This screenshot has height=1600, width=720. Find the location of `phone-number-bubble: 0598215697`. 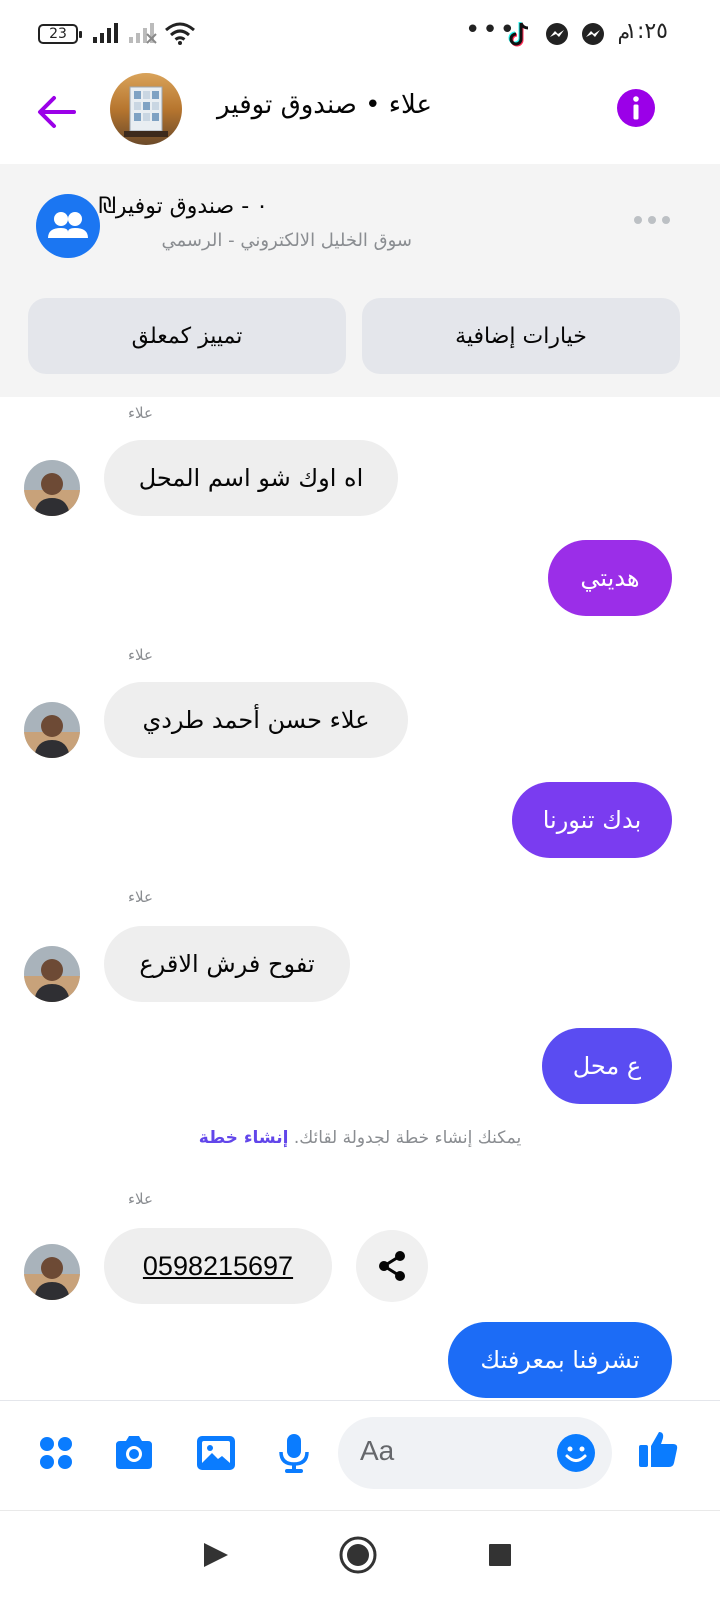

phone-number-bubble: 0598215697 is located at coordinates (218, 1266).